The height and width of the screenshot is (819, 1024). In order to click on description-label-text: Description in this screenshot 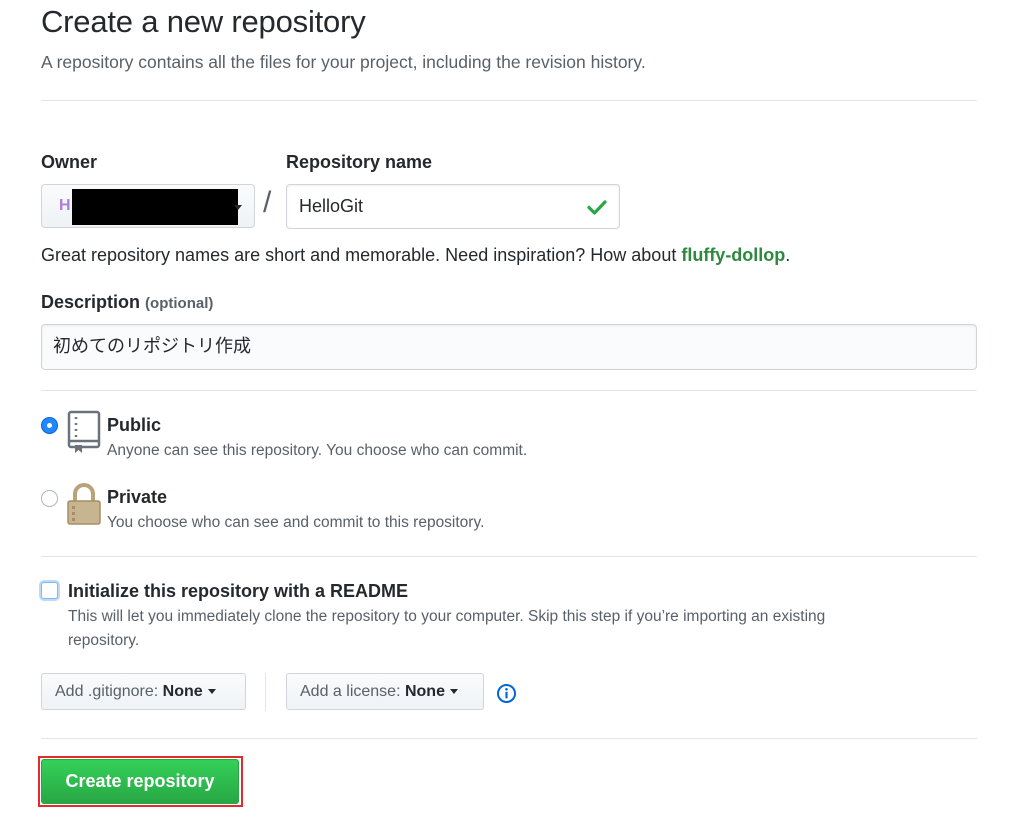, I will do `click(91, 302)`.